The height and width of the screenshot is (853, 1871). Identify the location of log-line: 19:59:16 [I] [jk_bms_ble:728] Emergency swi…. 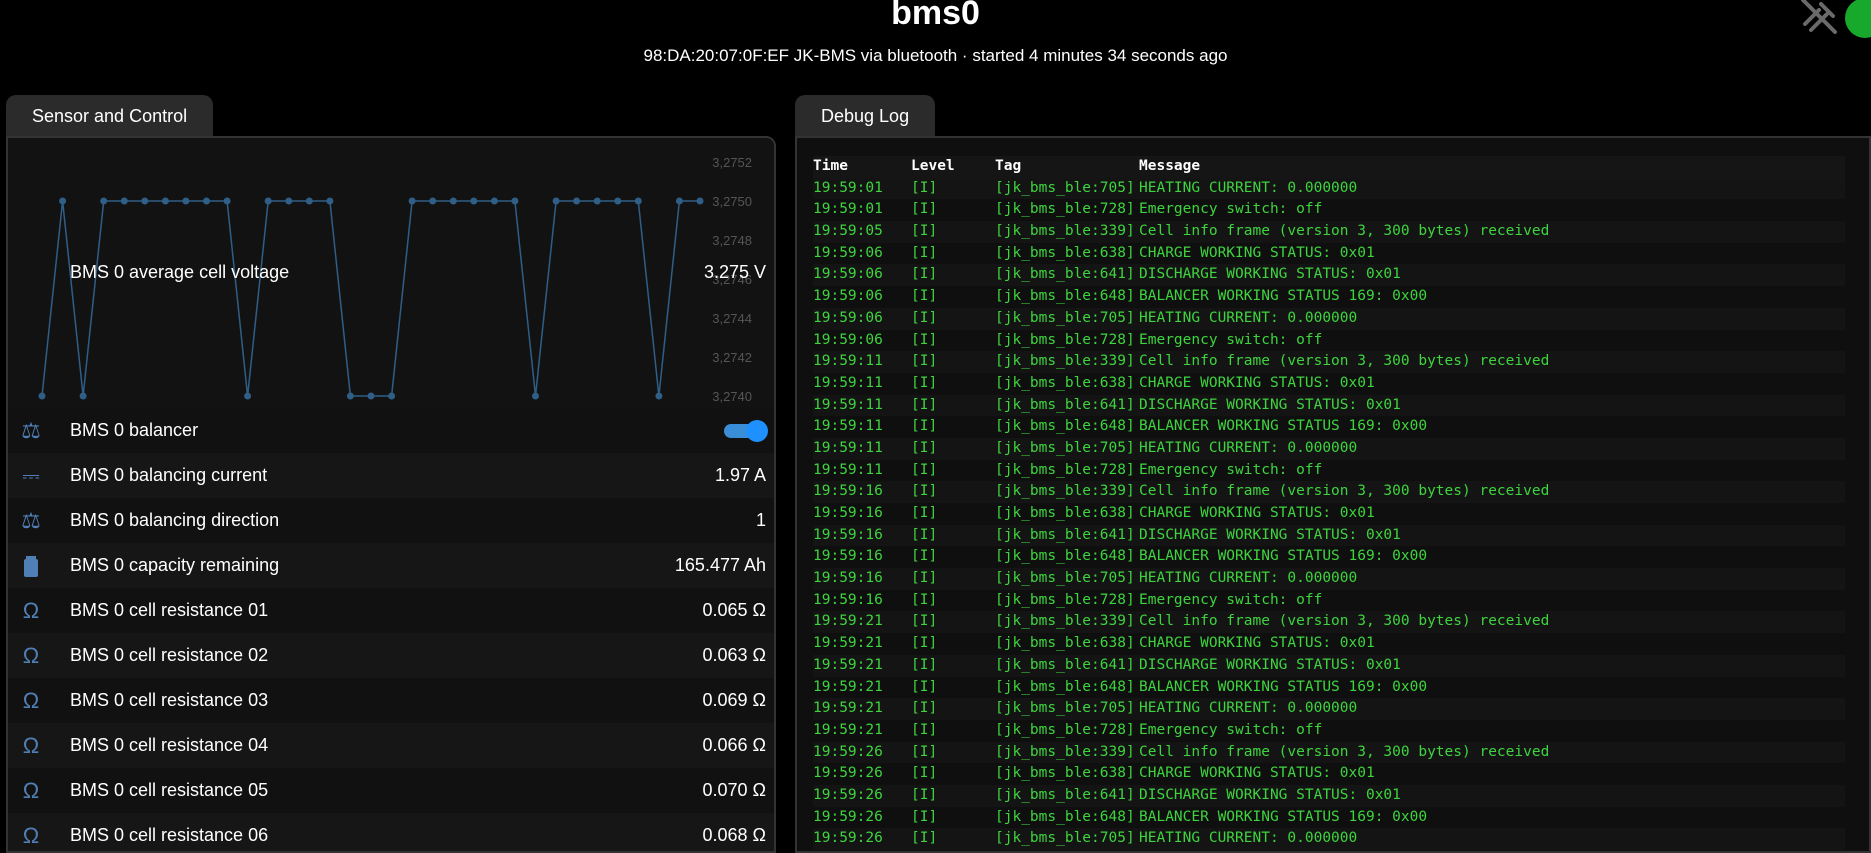
(1329, 601).